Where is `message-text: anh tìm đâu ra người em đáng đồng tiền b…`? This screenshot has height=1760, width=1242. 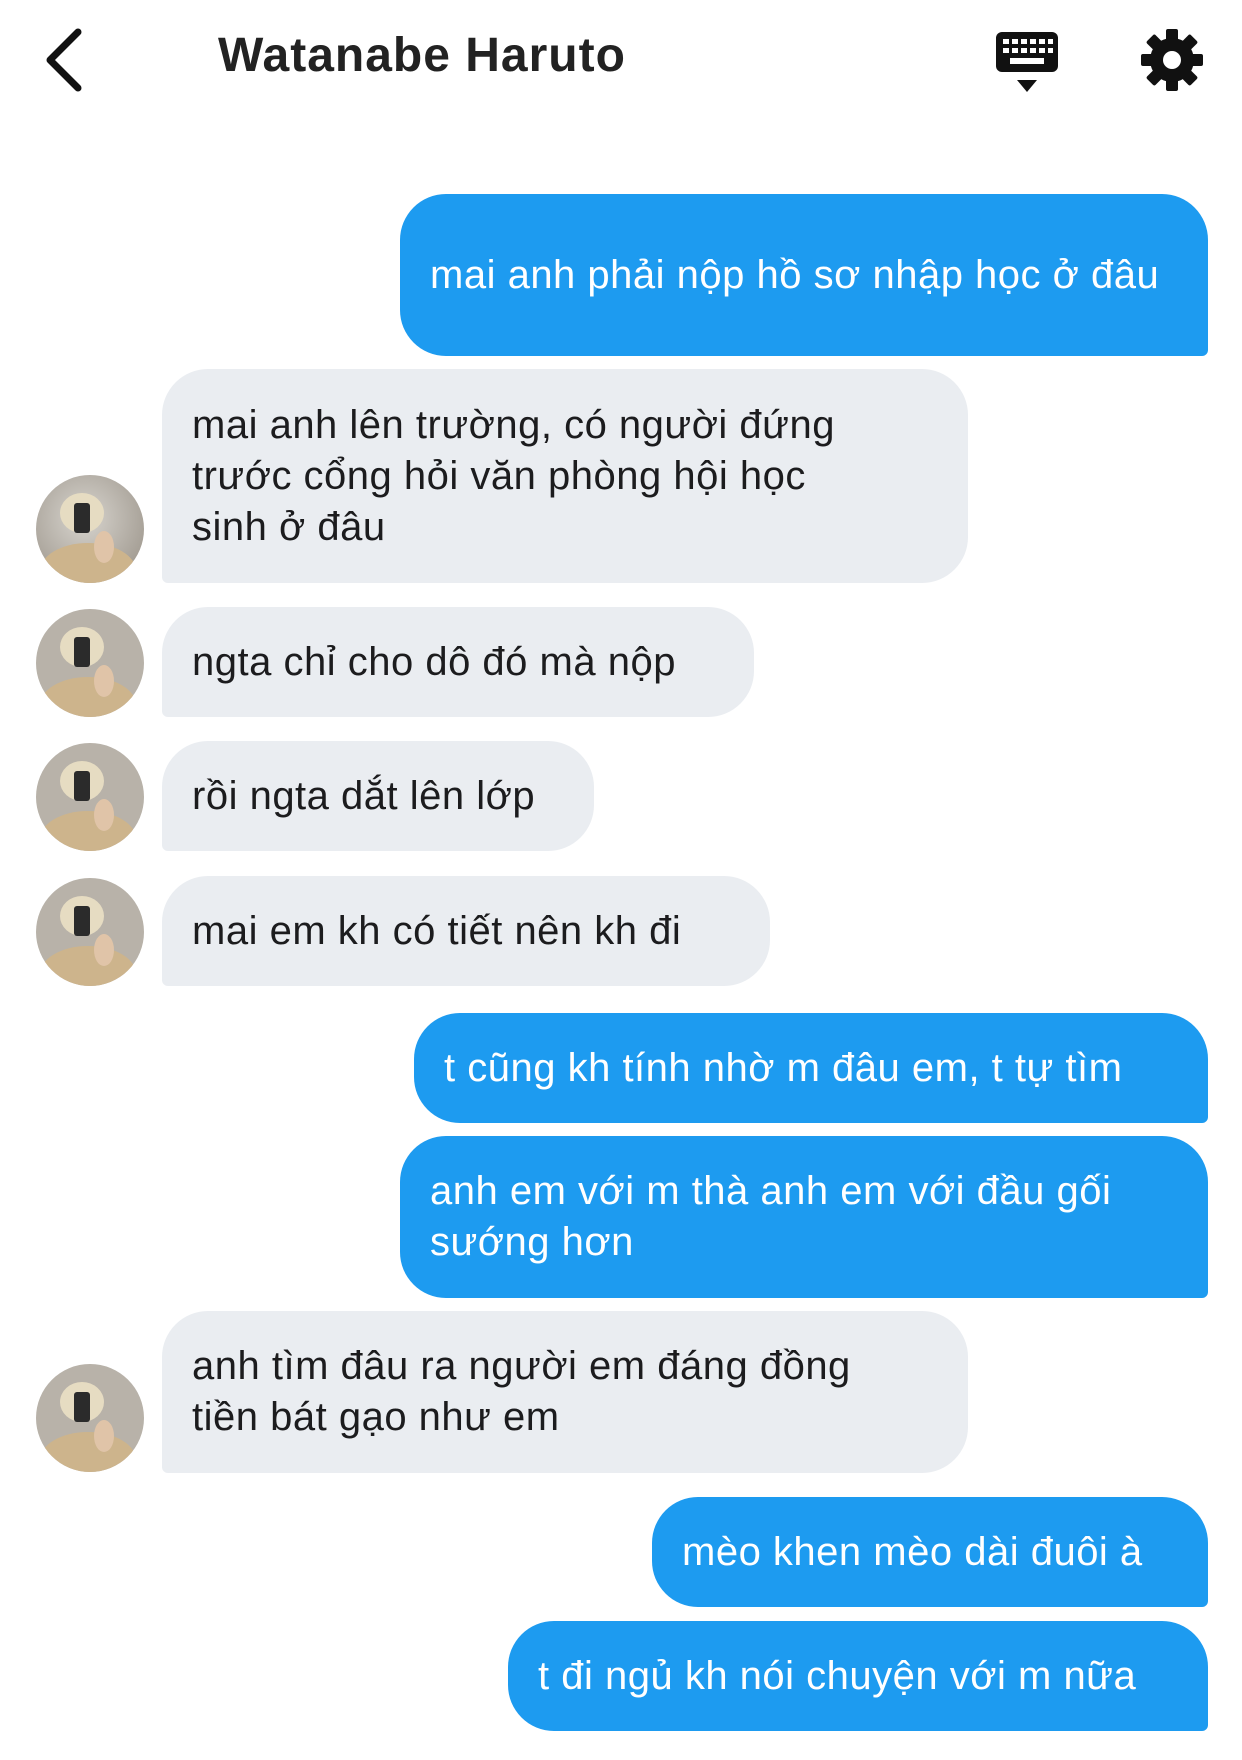 message-text: anh tìm đâu ra người em đáng đồng tiền b… is located at coordinates (521, 1391).